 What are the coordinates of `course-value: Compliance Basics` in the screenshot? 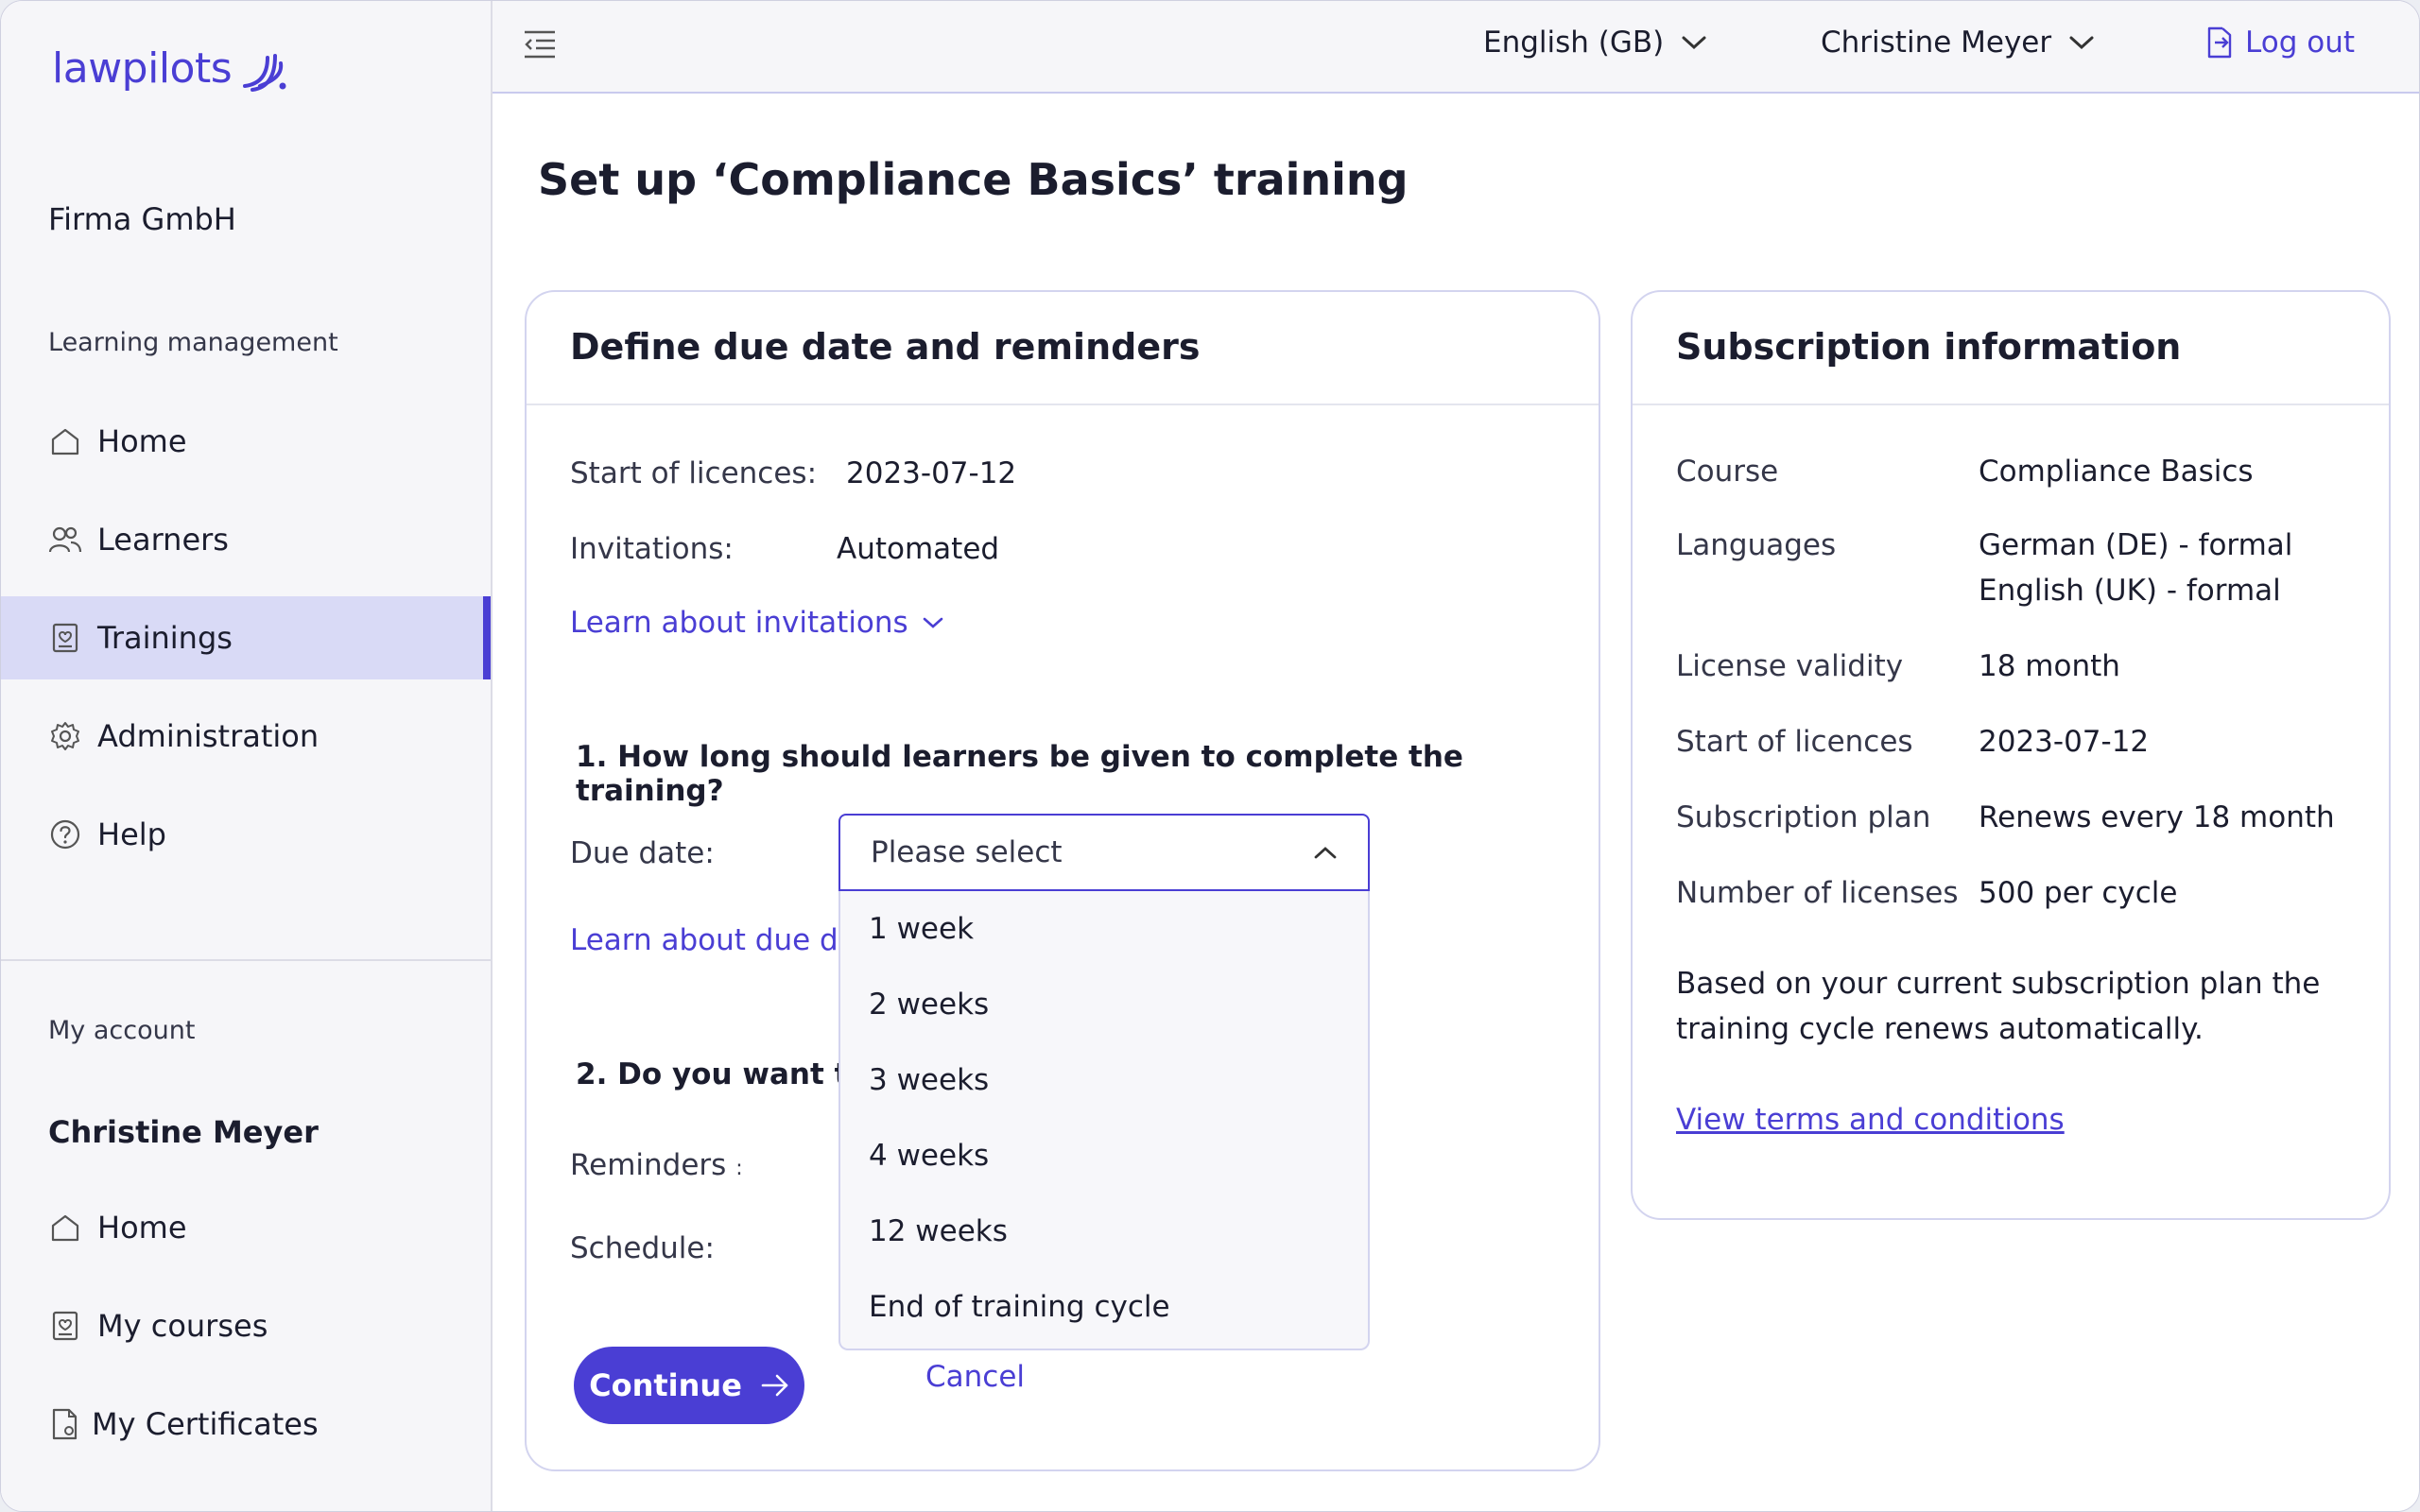 It's located at (2117, 472).